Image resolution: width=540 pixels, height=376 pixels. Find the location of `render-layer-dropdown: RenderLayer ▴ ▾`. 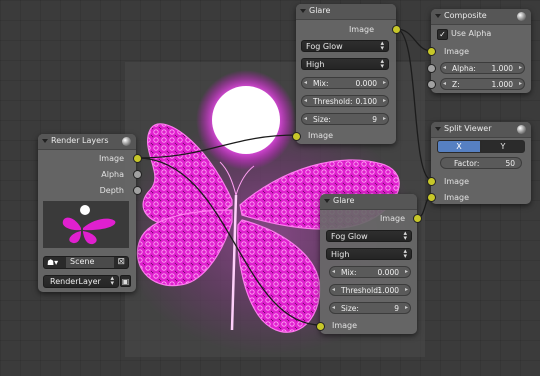

render-layer-dropdown: RenderLayer ▴ ▾ is located at coordinates (81, 281).